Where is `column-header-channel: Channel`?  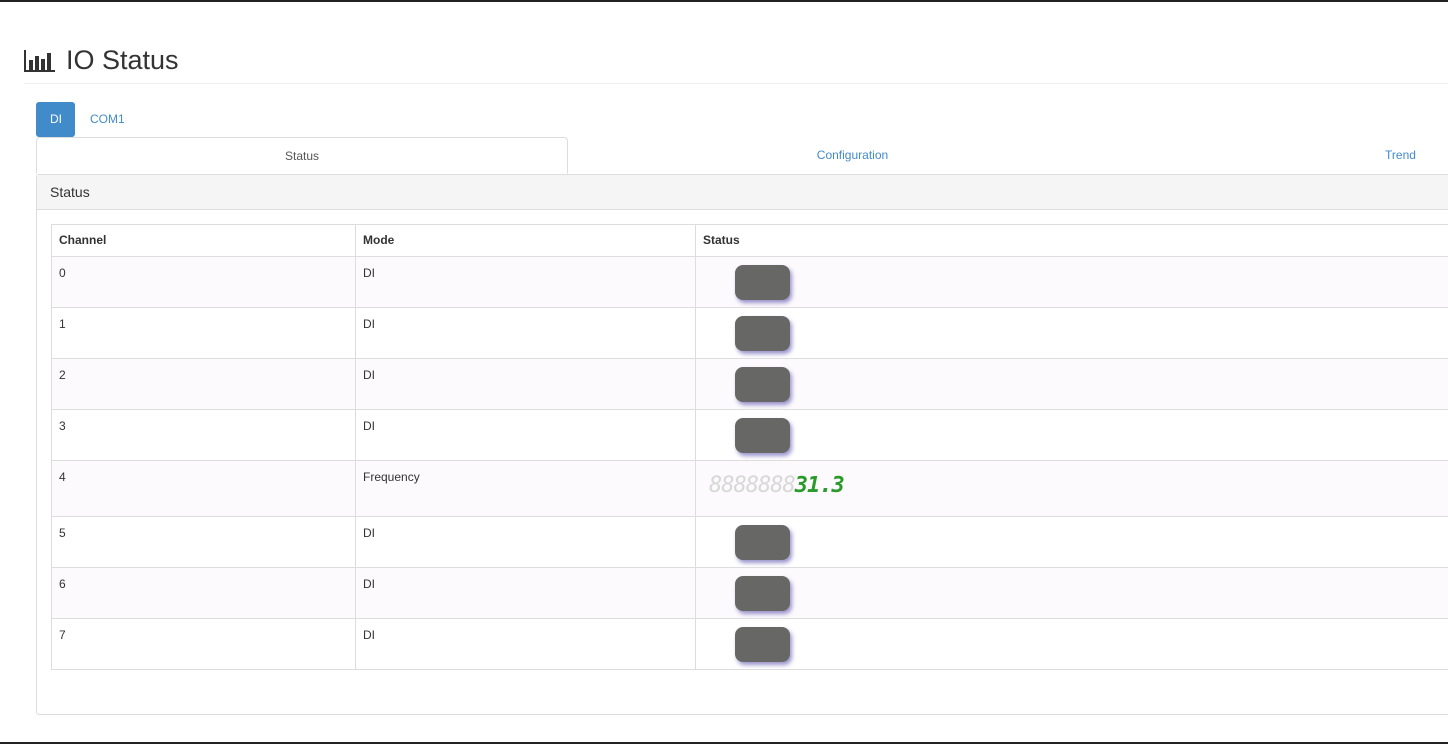
column-header-channel: Channel is located at coordinates (203, 240).